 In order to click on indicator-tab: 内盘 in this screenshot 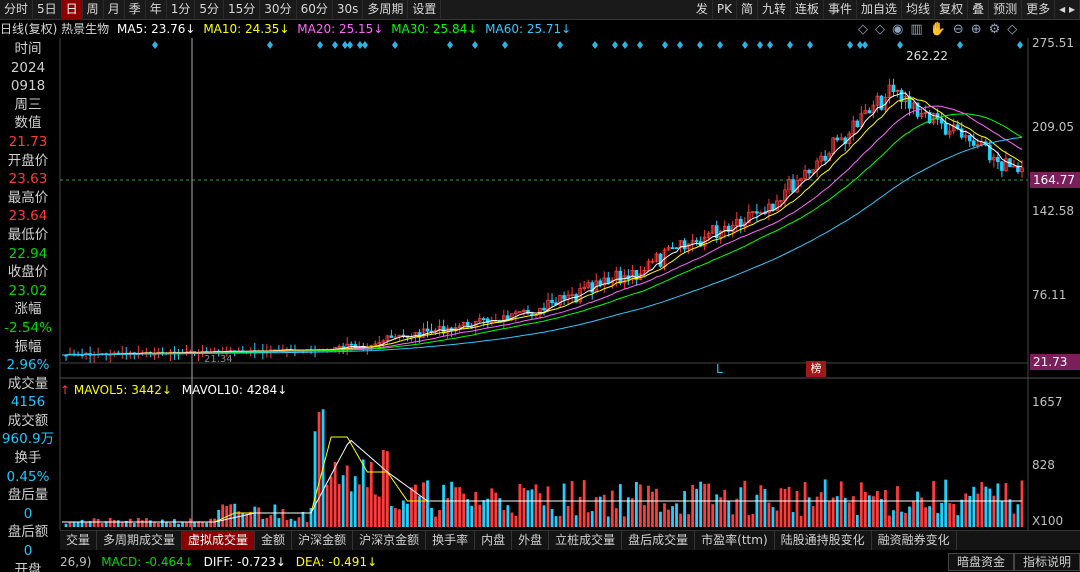, I will do `click(494, 540)`.